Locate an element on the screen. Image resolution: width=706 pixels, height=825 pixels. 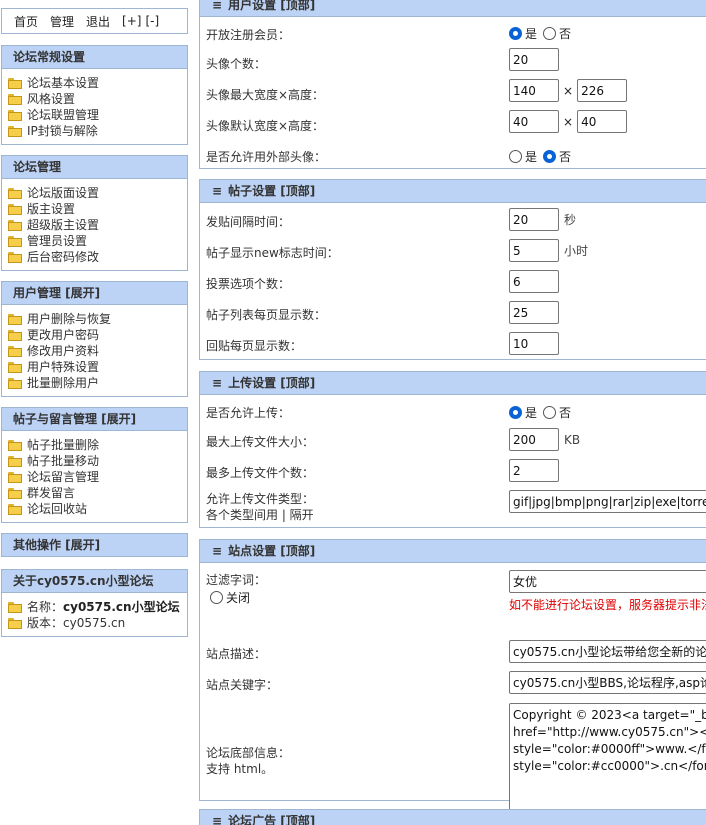
post-interval-input: 20 is located at coordinates (534, 219).